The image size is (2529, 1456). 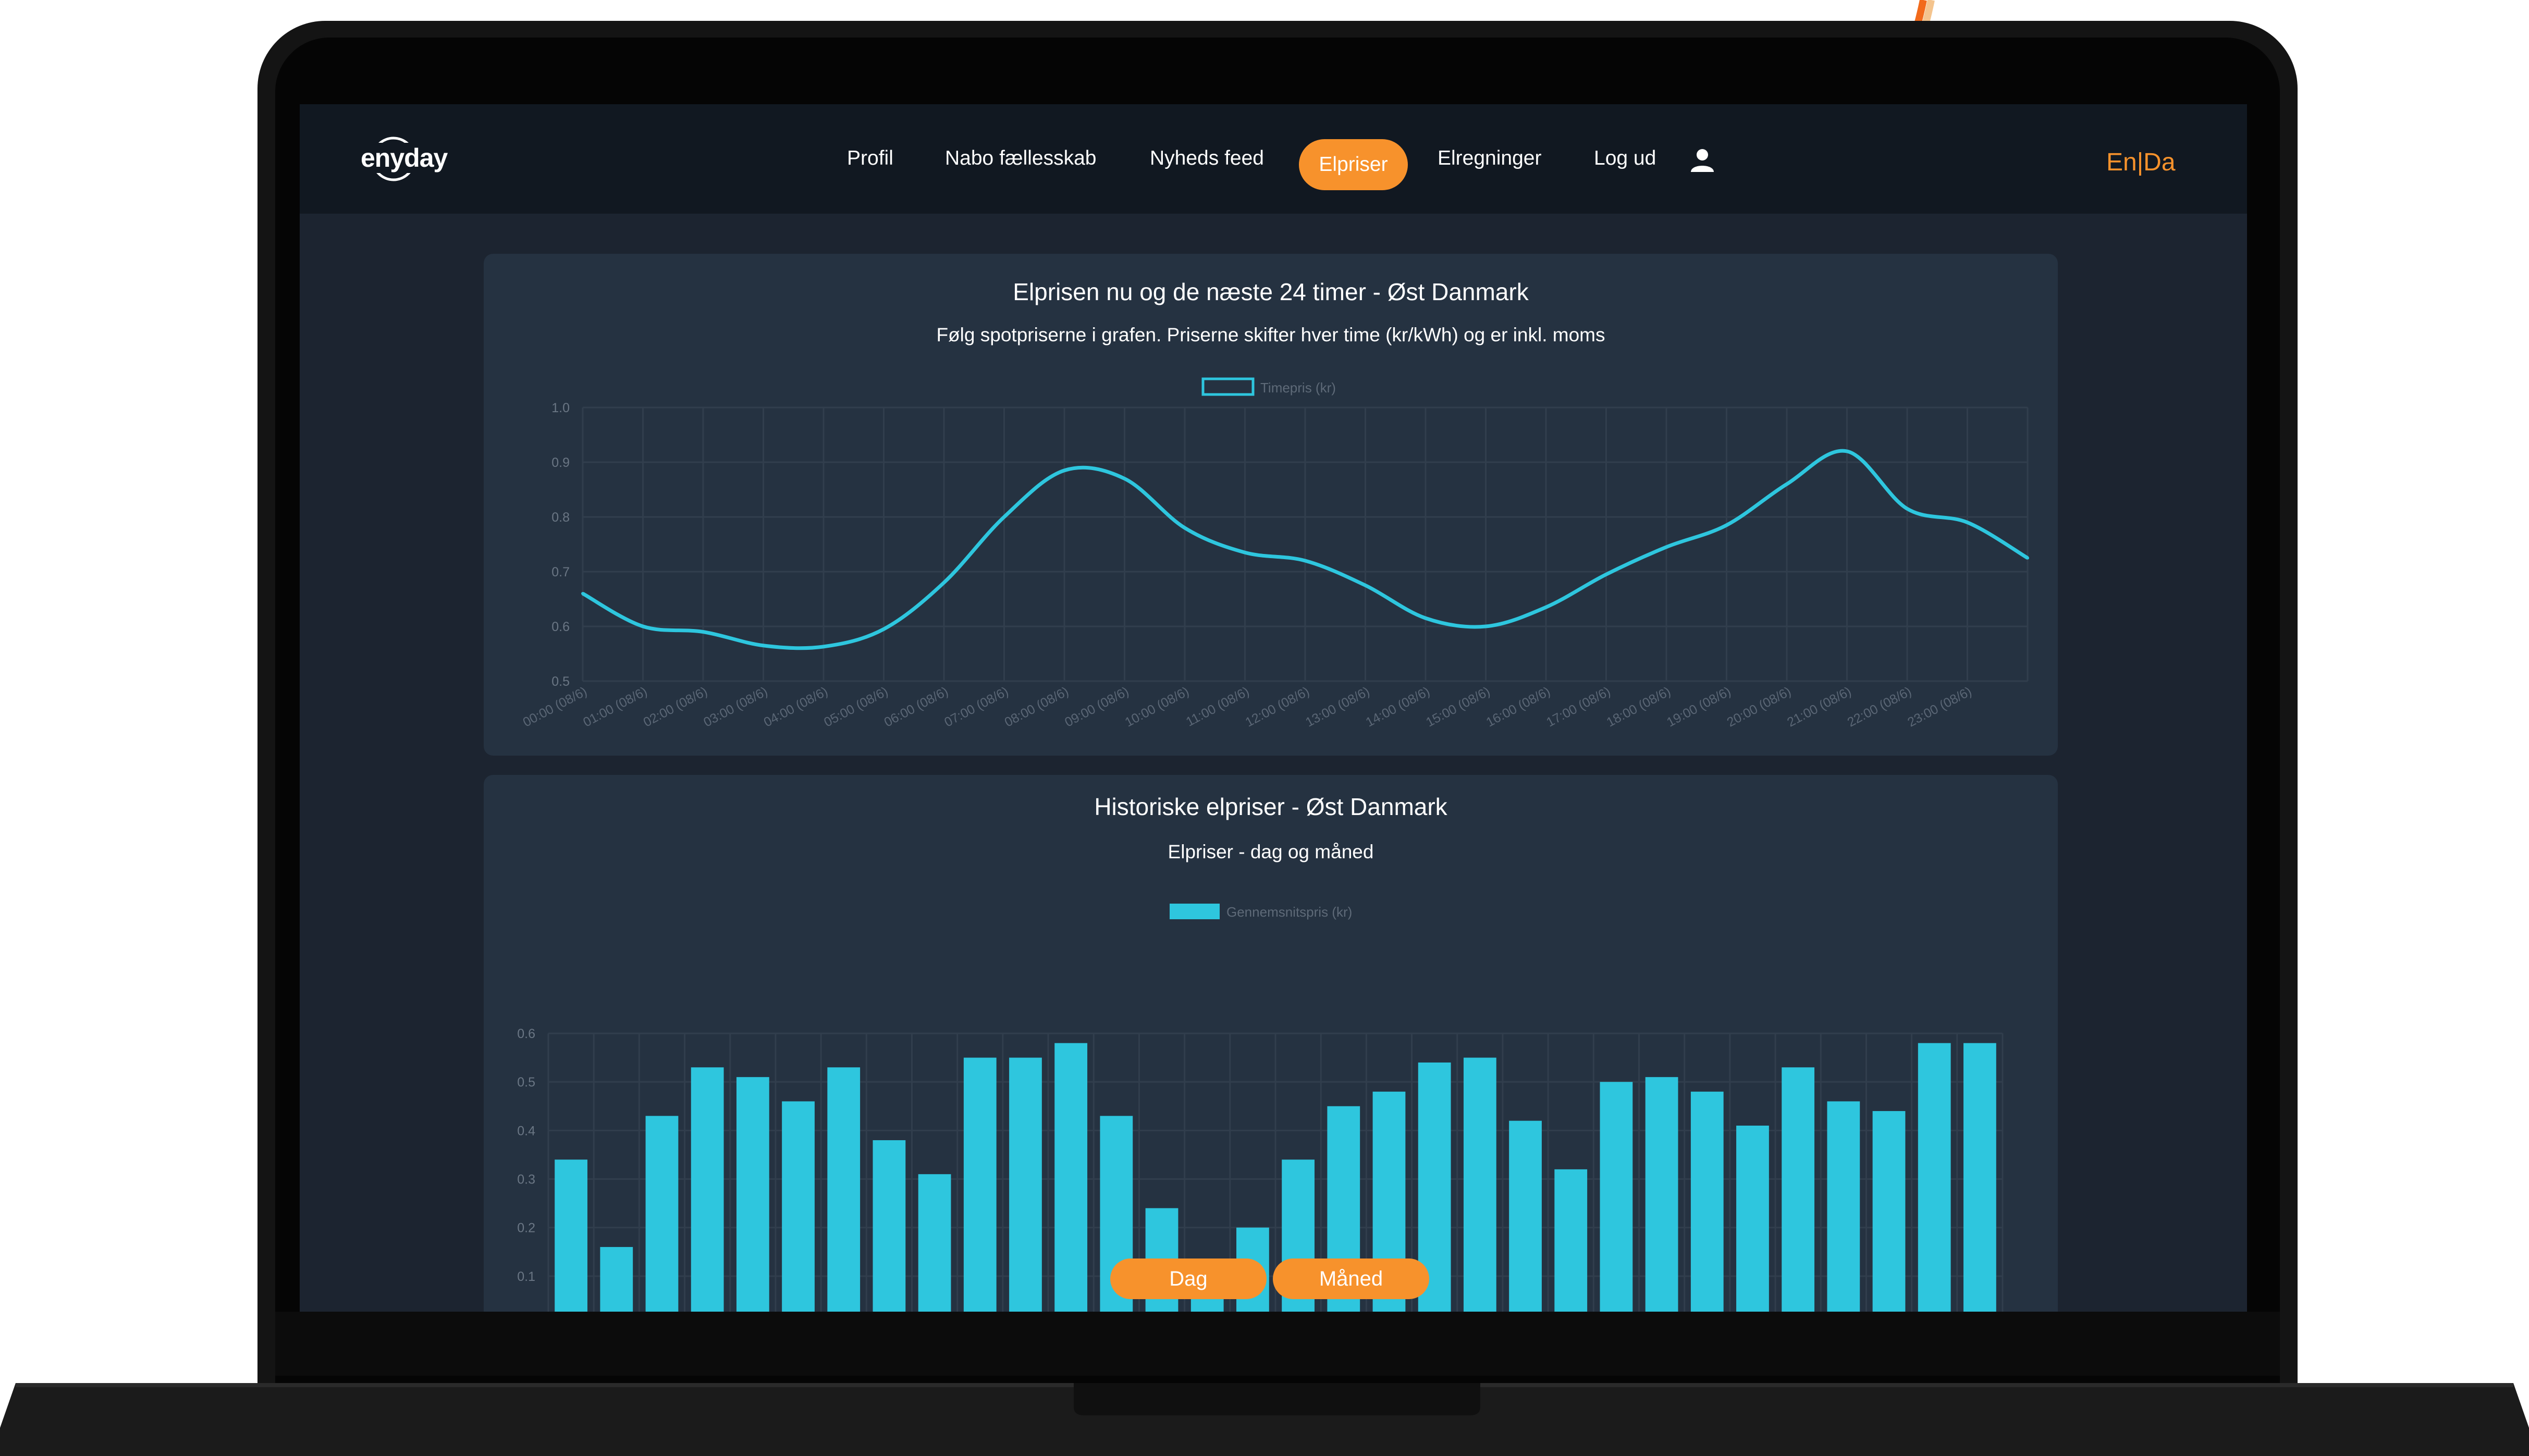 I want to click on nav-elpriser-active: Elpriser, so click(x=1354, y=164).